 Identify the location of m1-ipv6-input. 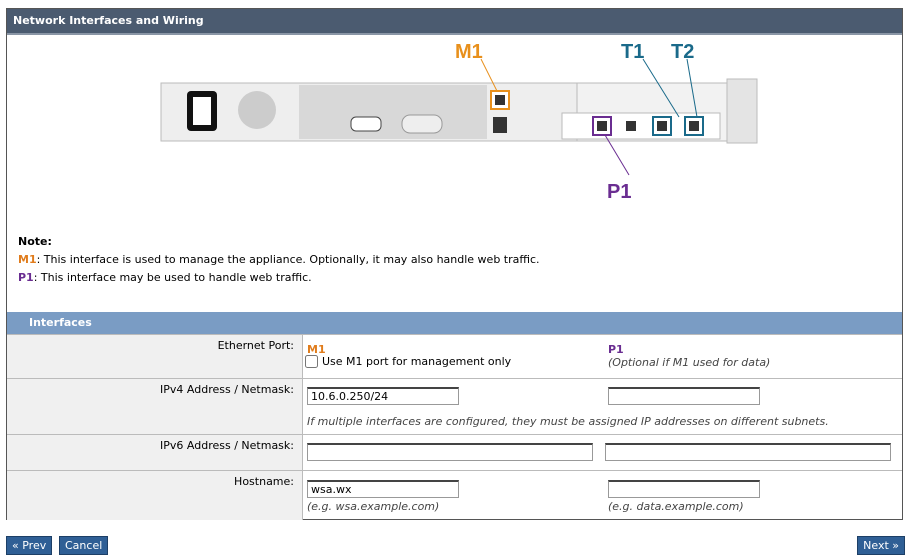
(450, 452).